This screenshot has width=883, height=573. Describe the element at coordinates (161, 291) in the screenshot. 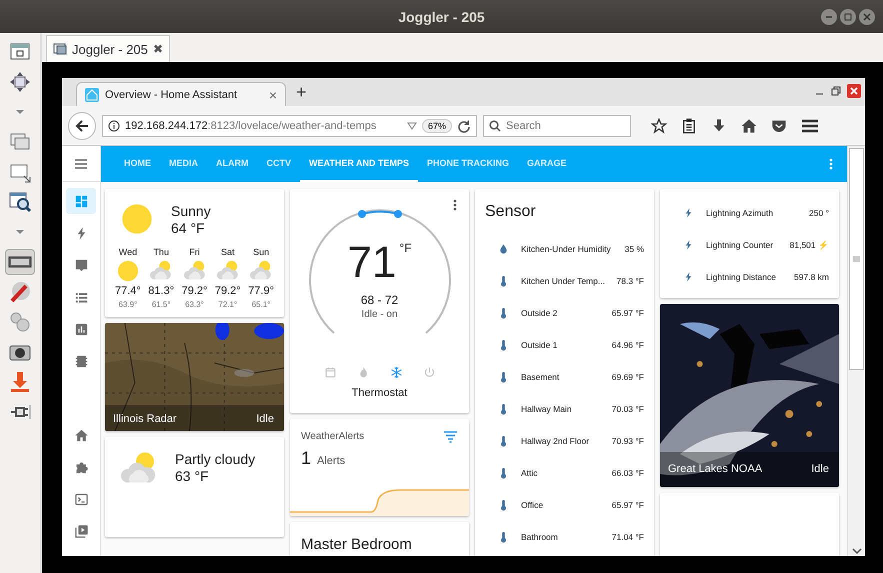

I see `high-temperature: 81.3°` at that location.